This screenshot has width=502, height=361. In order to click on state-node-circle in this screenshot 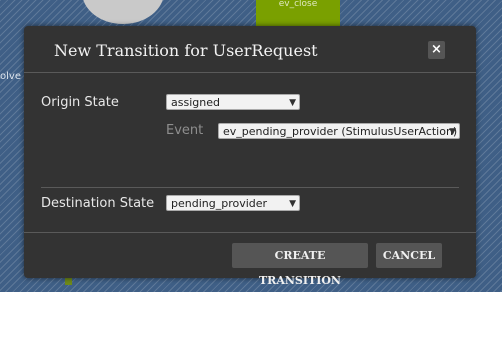, I will do `click(123, 12)`.